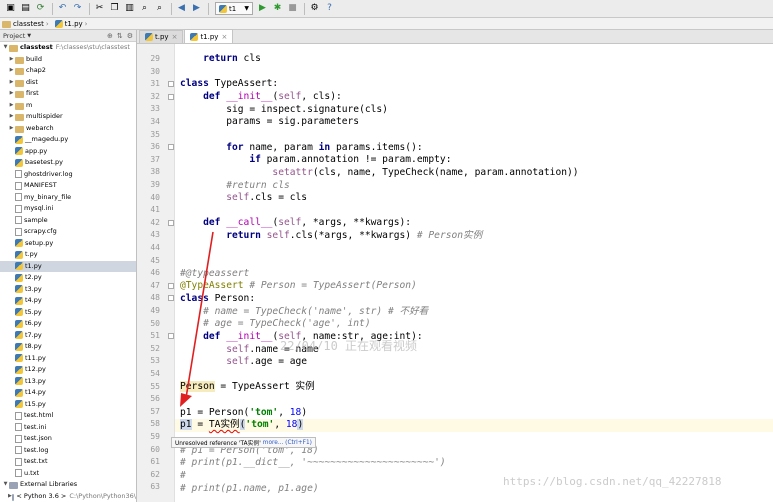 Image resolution: width=773 pixels, height=502 pixels. Describe the element at coordinates (68, 313) in the screenshot. I see `tree-item: t5.py` at that location.